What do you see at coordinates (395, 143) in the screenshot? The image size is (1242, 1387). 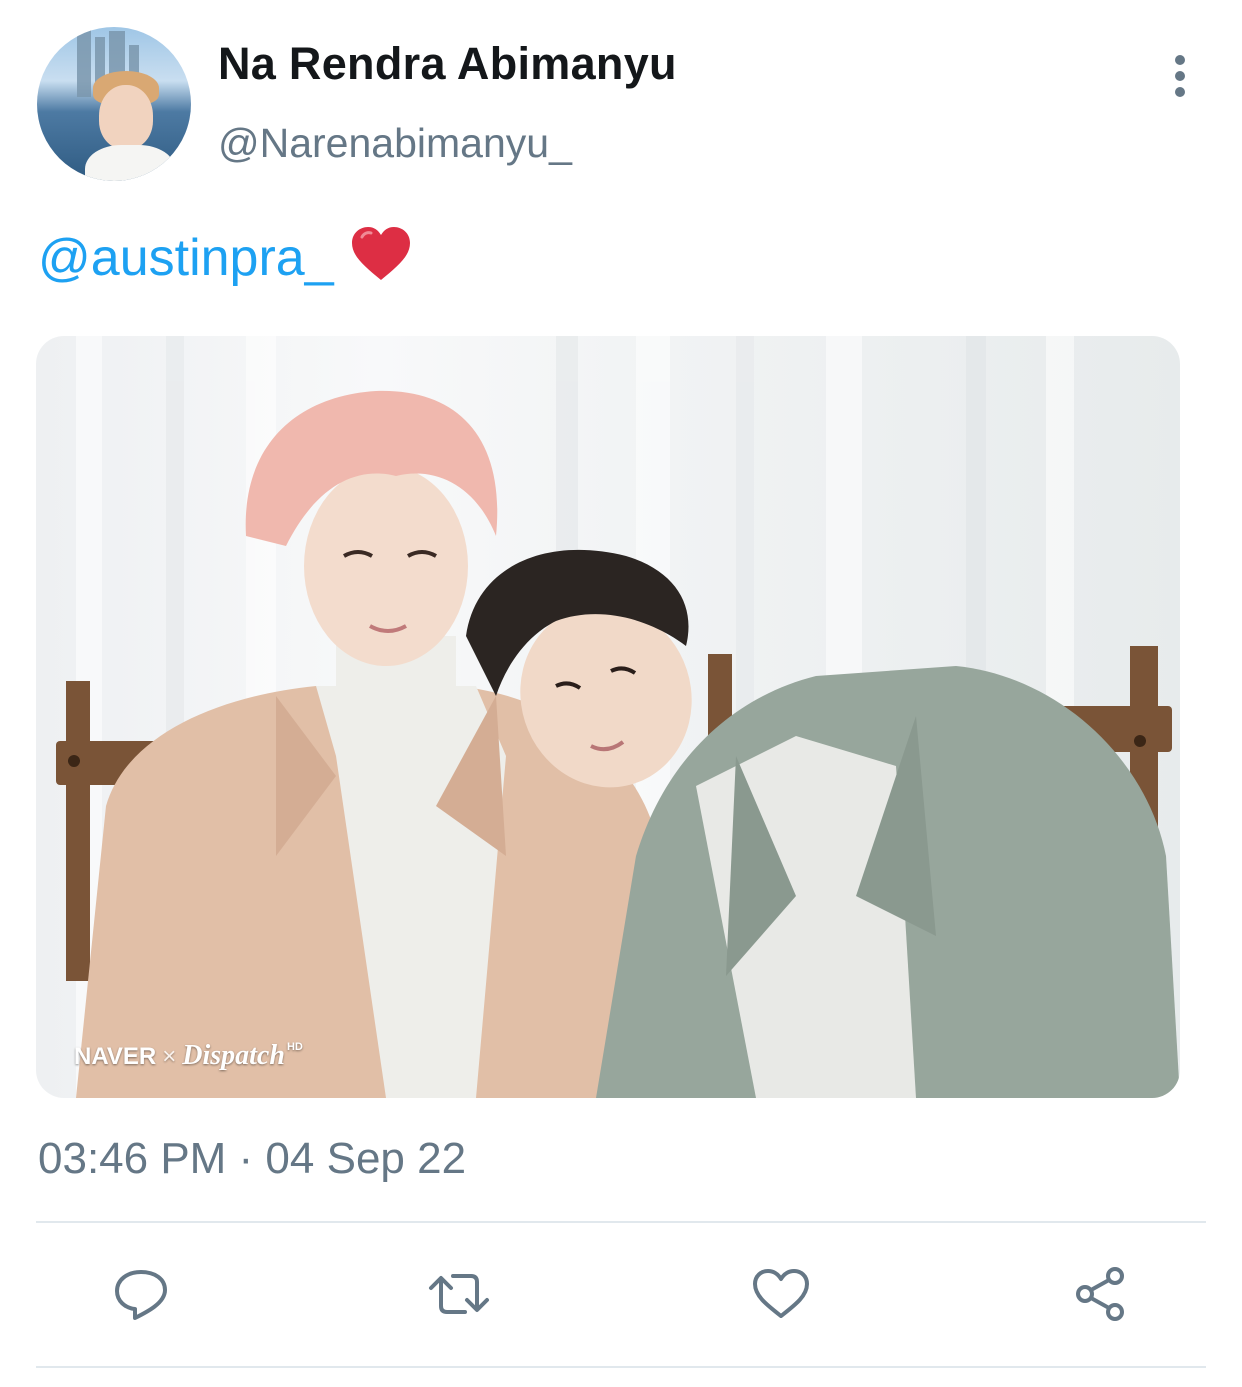 I see `author-handle: @Narenabimanyu_` at bounding box center [395, 143].